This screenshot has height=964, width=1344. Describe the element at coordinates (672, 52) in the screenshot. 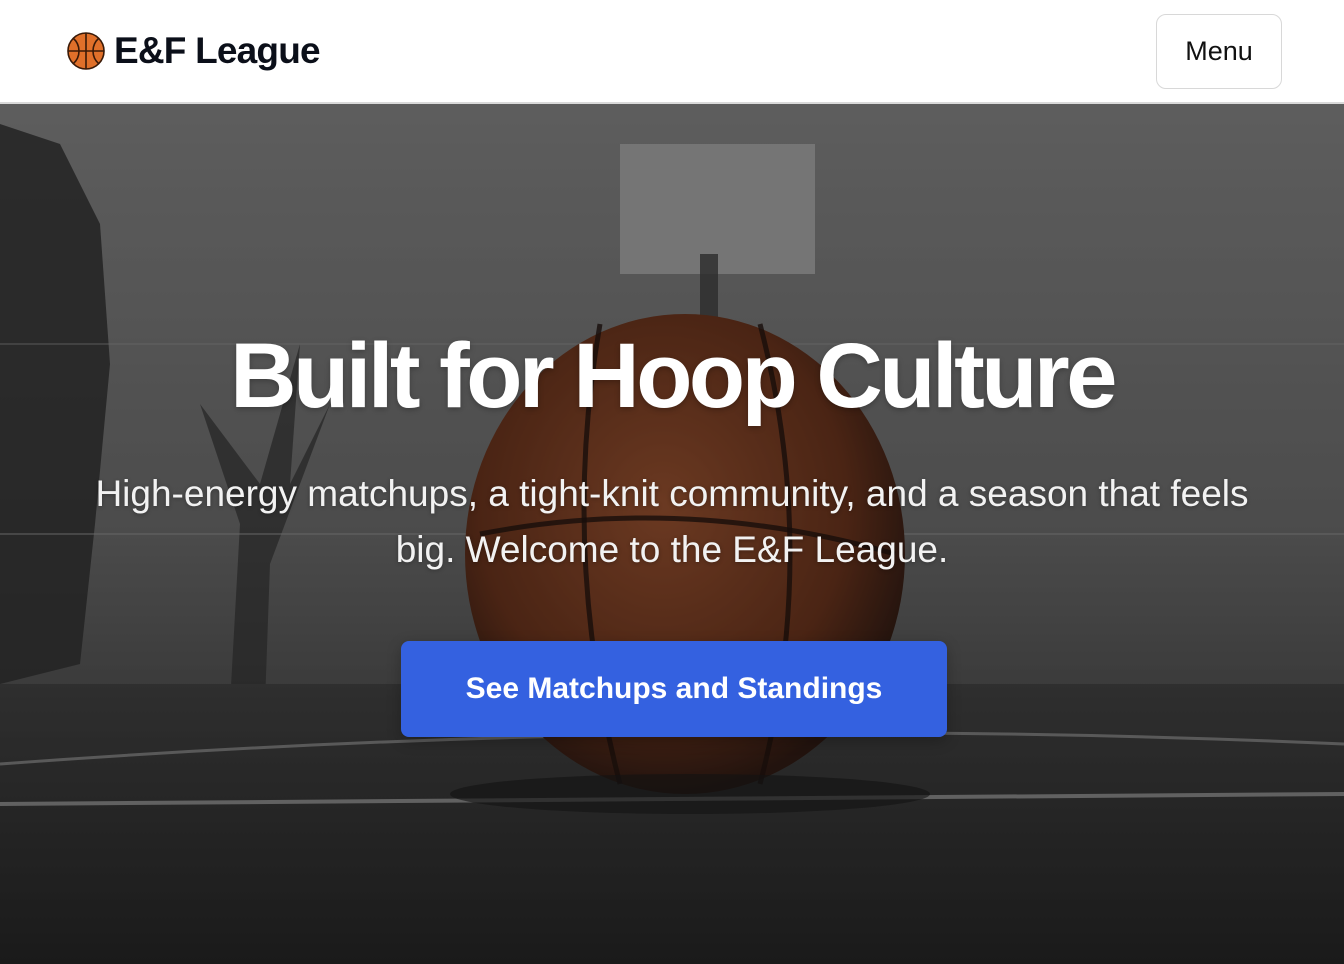

I see `site-header: E&F League Menu` at that location.